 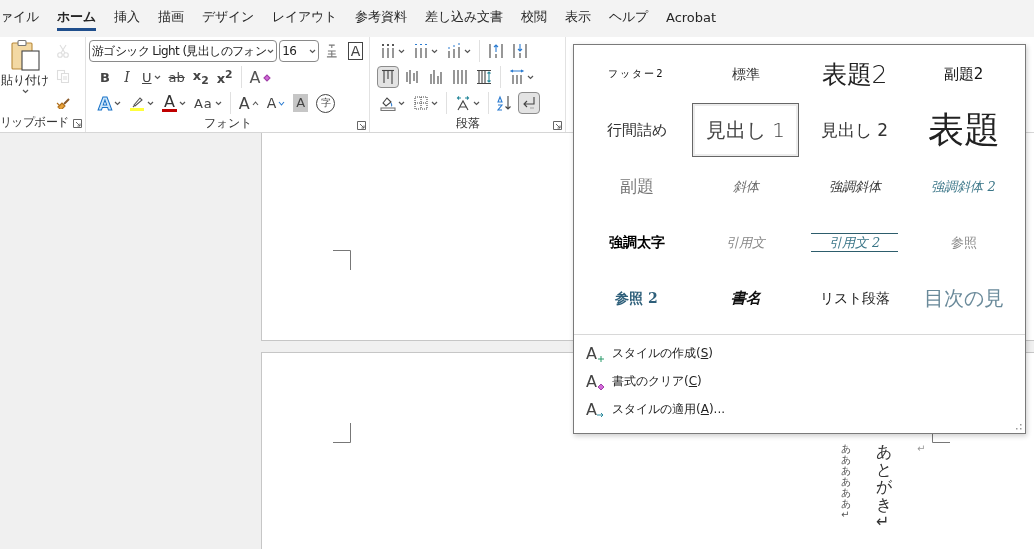 What do you see at coordinates (636, 242) in the screenshot?
I see `style-item: 強調太字` at bounding box center [636, 242].